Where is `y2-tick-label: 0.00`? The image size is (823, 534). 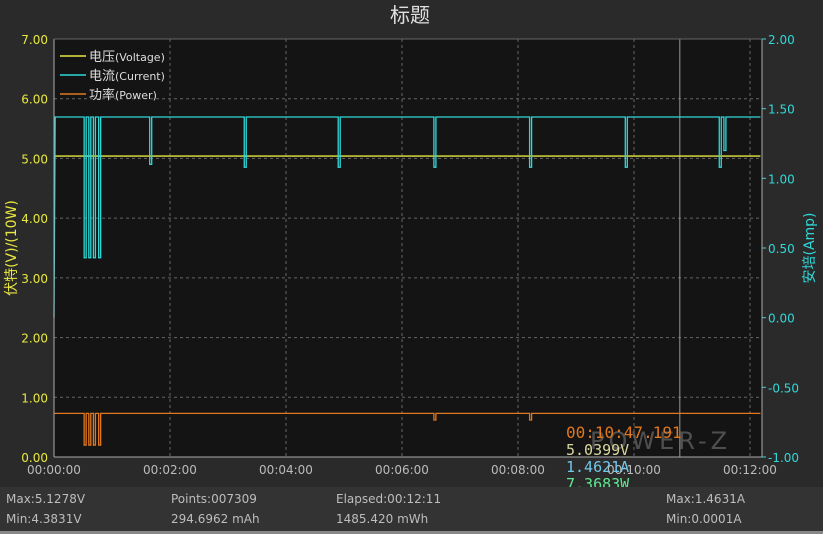 y2-tick-label: 0.00 is located at coordinates (781, 319).